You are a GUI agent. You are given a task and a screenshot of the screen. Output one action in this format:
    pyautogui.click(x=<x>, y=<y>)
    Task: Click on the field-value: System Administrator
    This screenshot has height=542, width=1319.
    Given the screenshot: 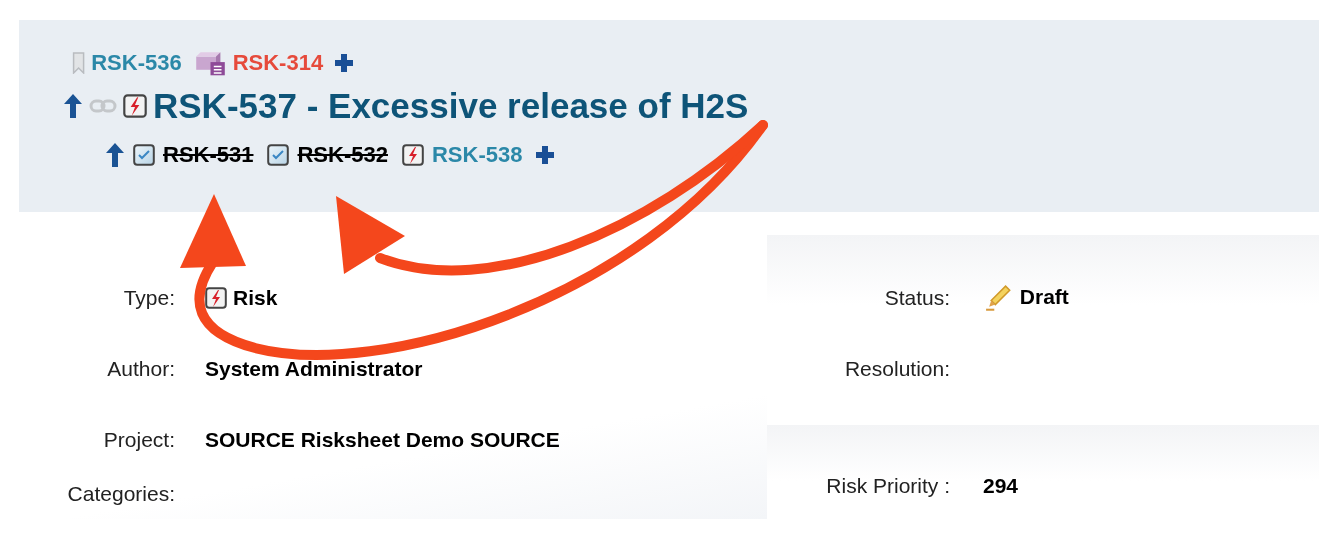 What is the action you would take?
    pyautogui.click(x=314, y=368)
    